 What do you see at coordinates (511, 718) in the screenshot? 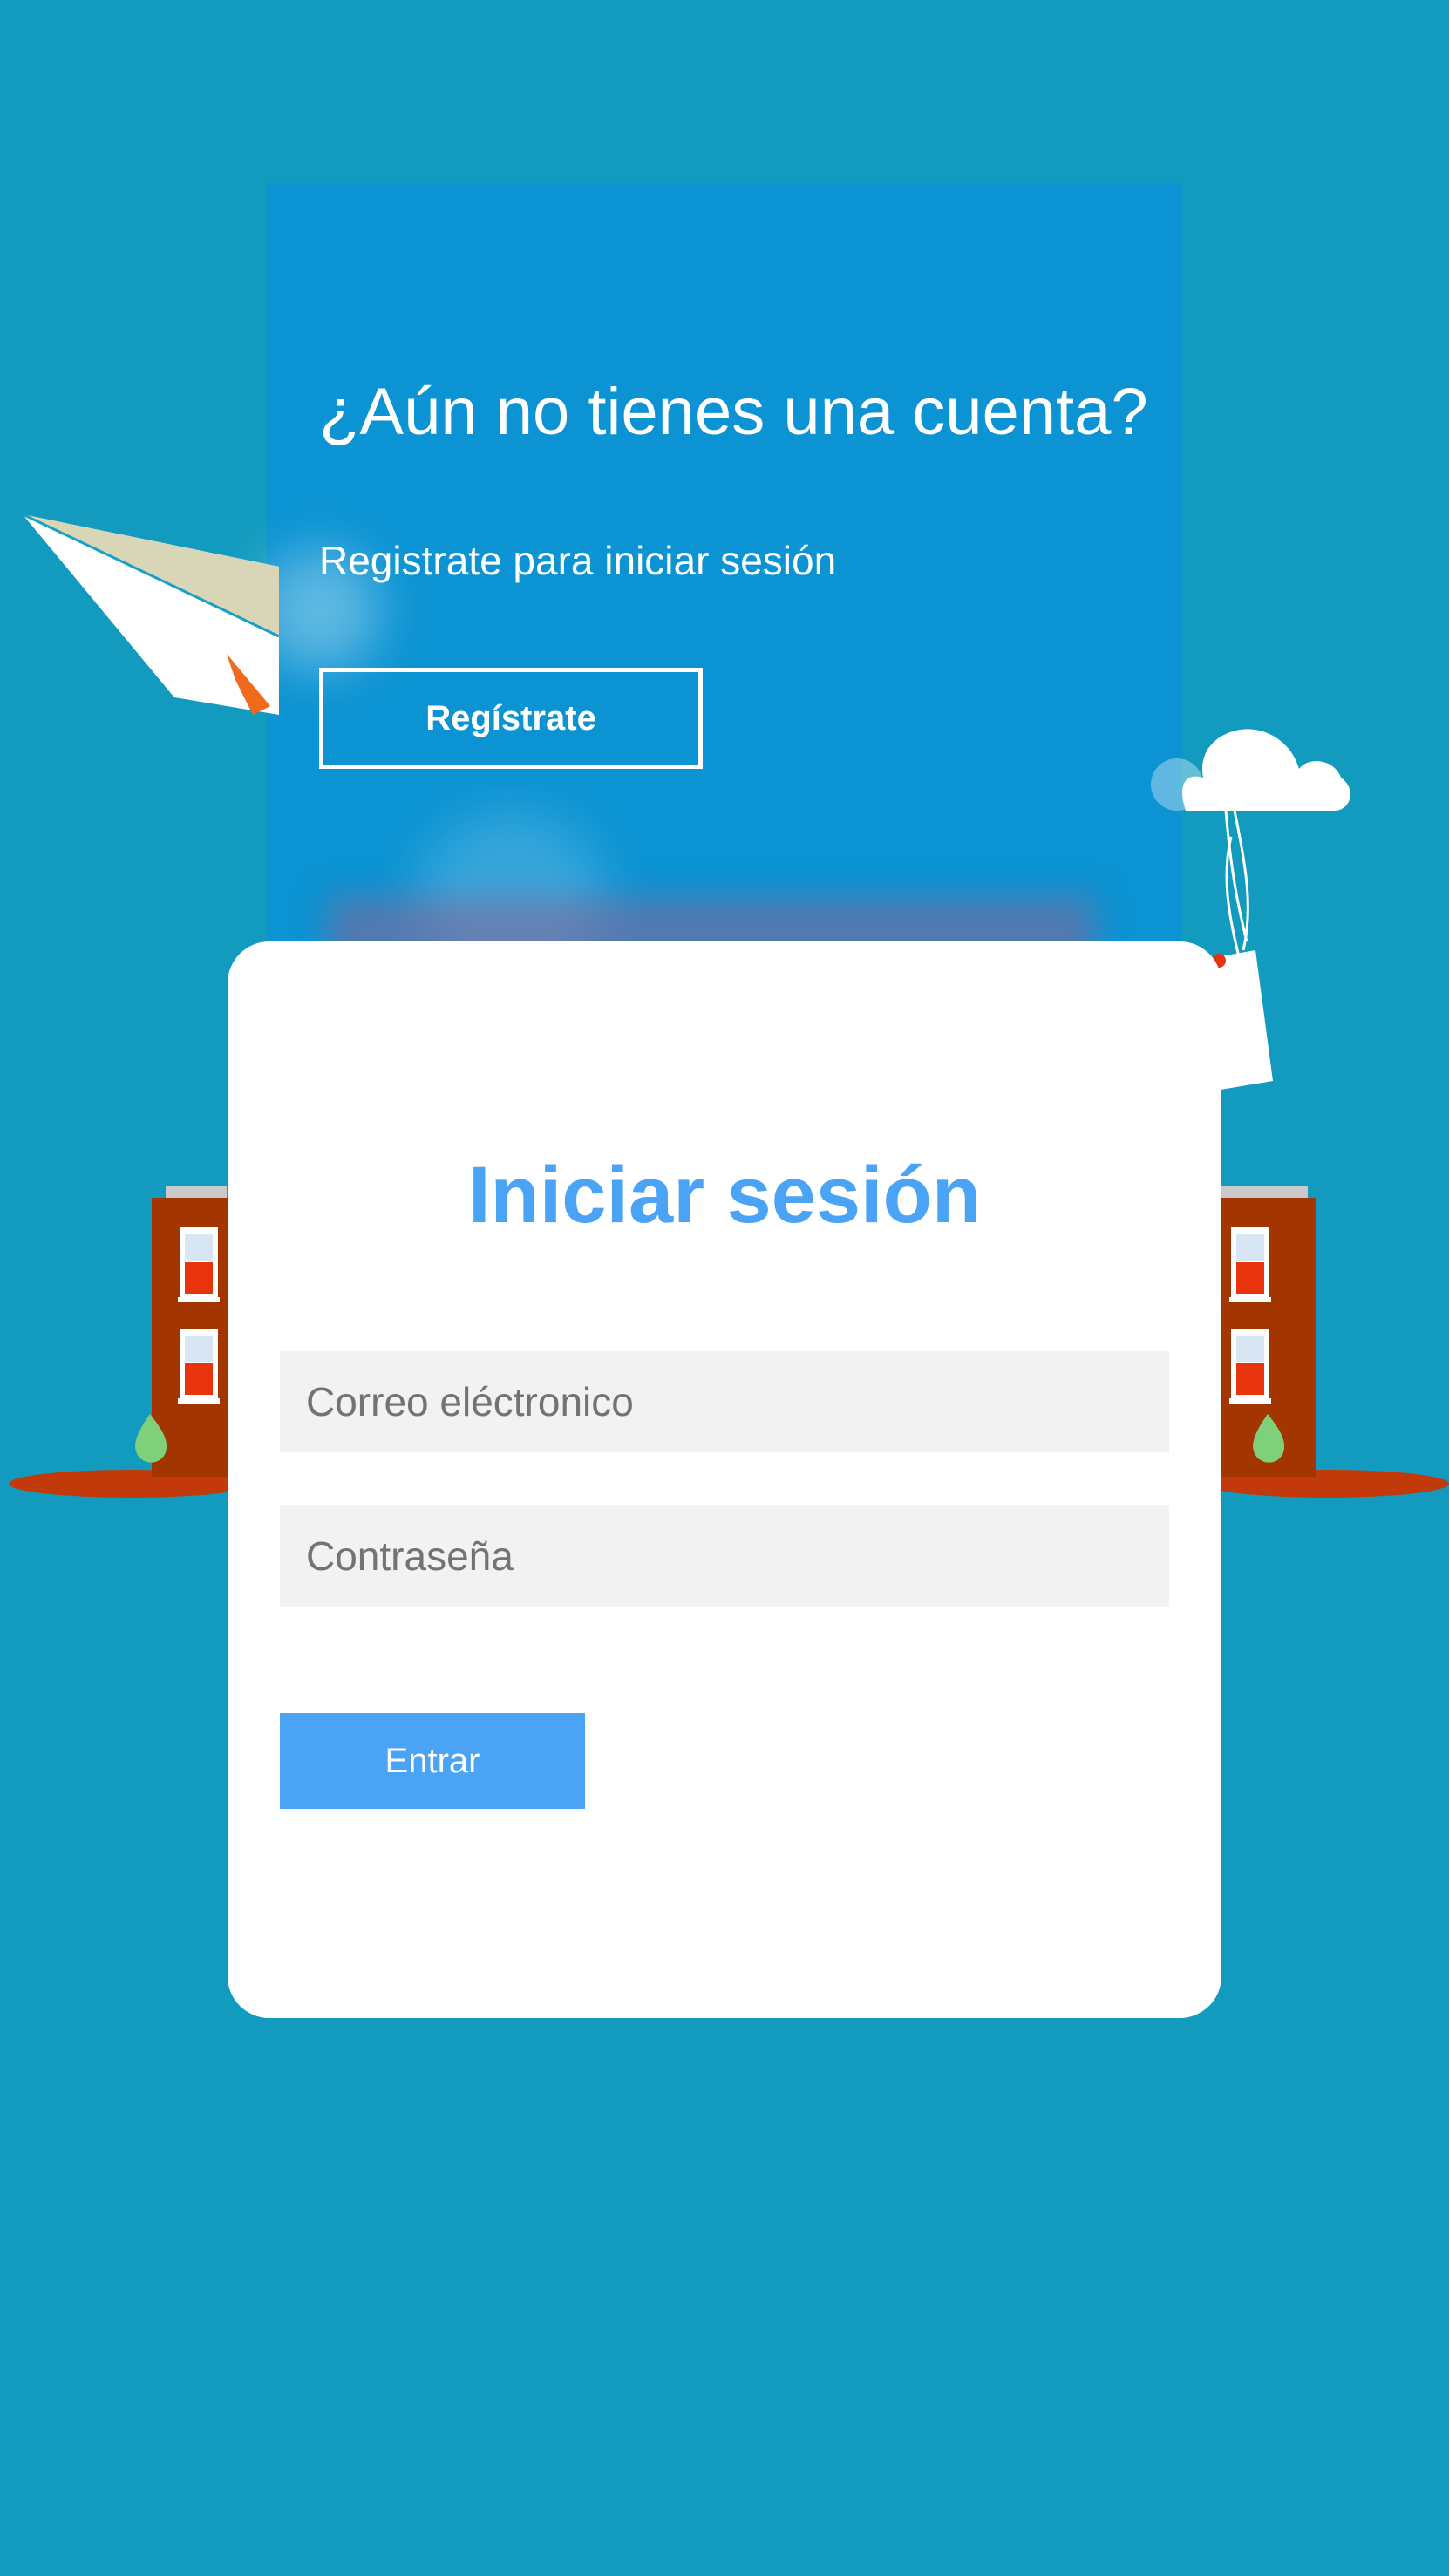
I see `register-button: Regístrate` at bounding box center [511, 718].